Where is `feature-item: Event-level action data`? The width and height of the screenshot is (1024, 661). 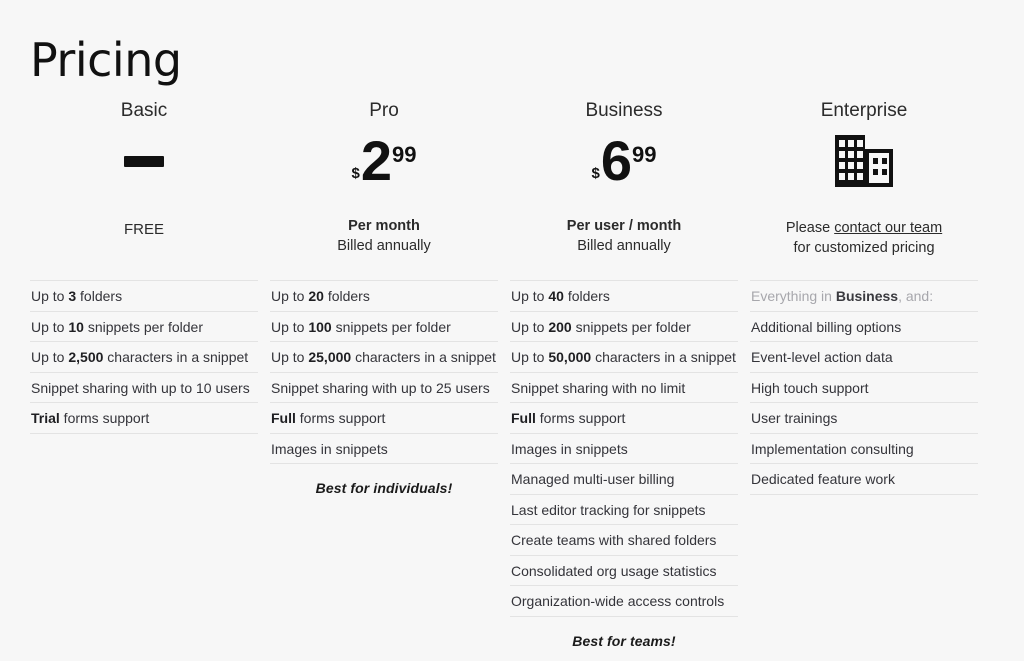
feature-item: Event-level action data is located at coordinates (864, 357).